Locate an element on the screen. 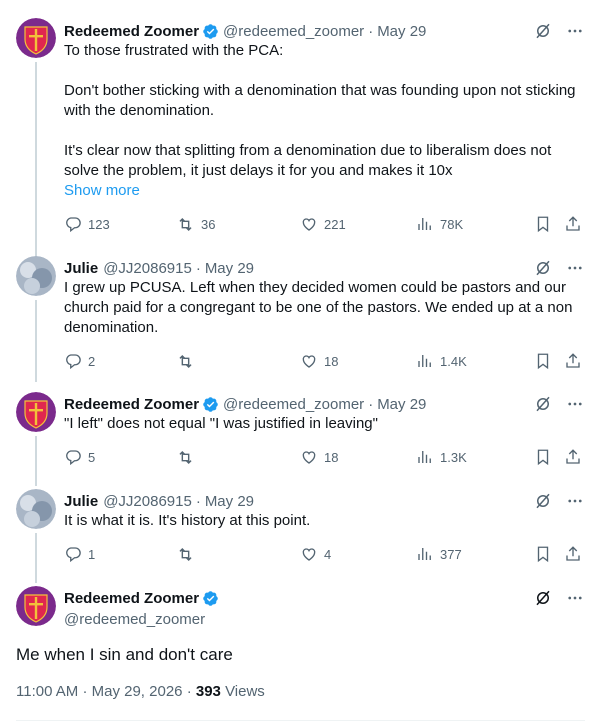 The height and width of the screenshot is (723, 601). bookmark-icon is located at coordinates (543, 554).